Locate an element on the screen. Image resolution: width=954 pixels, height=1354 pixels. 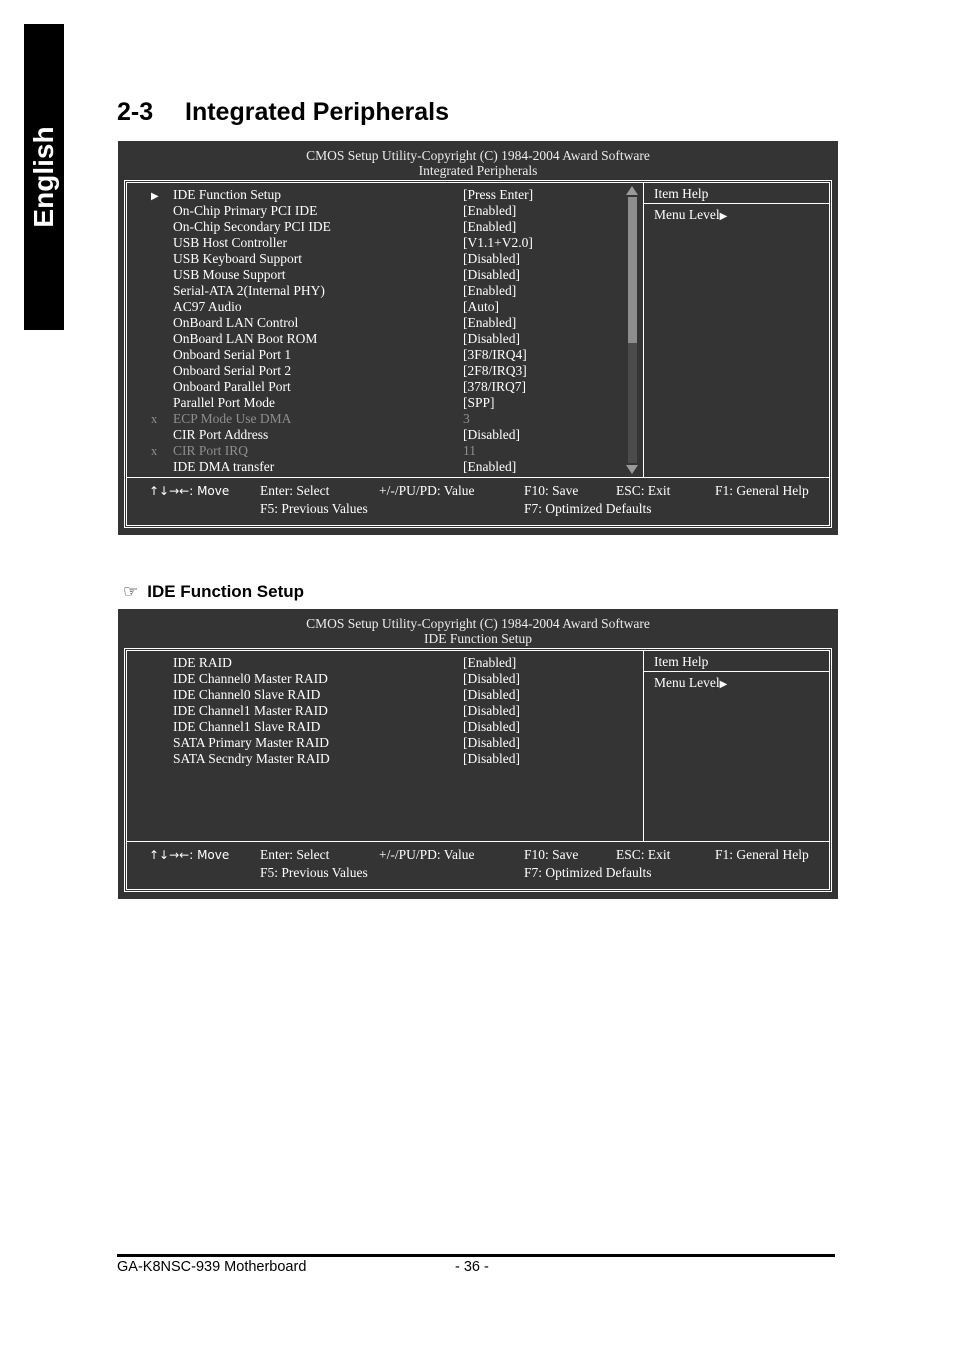
setting-value: [Press Enter] is located at coordinates (498, 195).